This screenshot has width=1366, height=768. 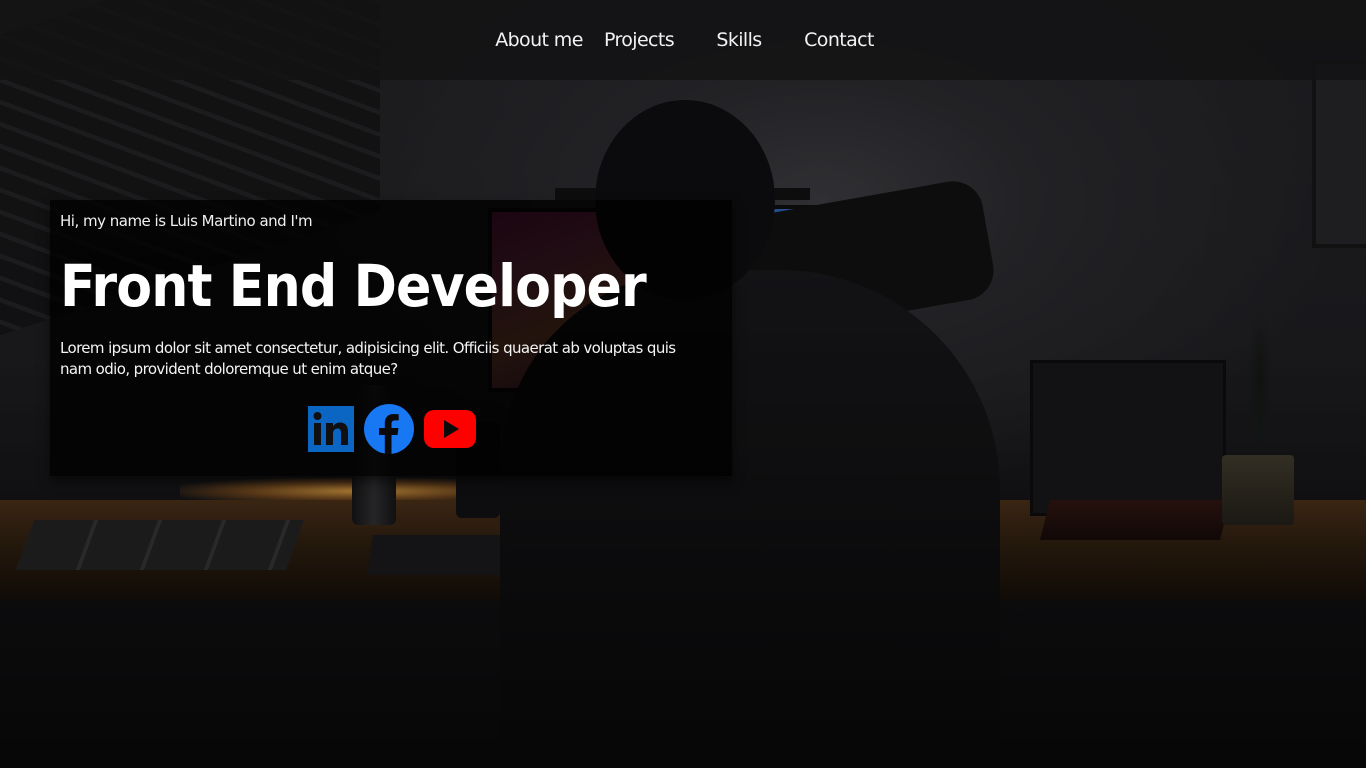 I want to click on nav-links: About me Projects Skills Contact, so click(x=689, y=40).